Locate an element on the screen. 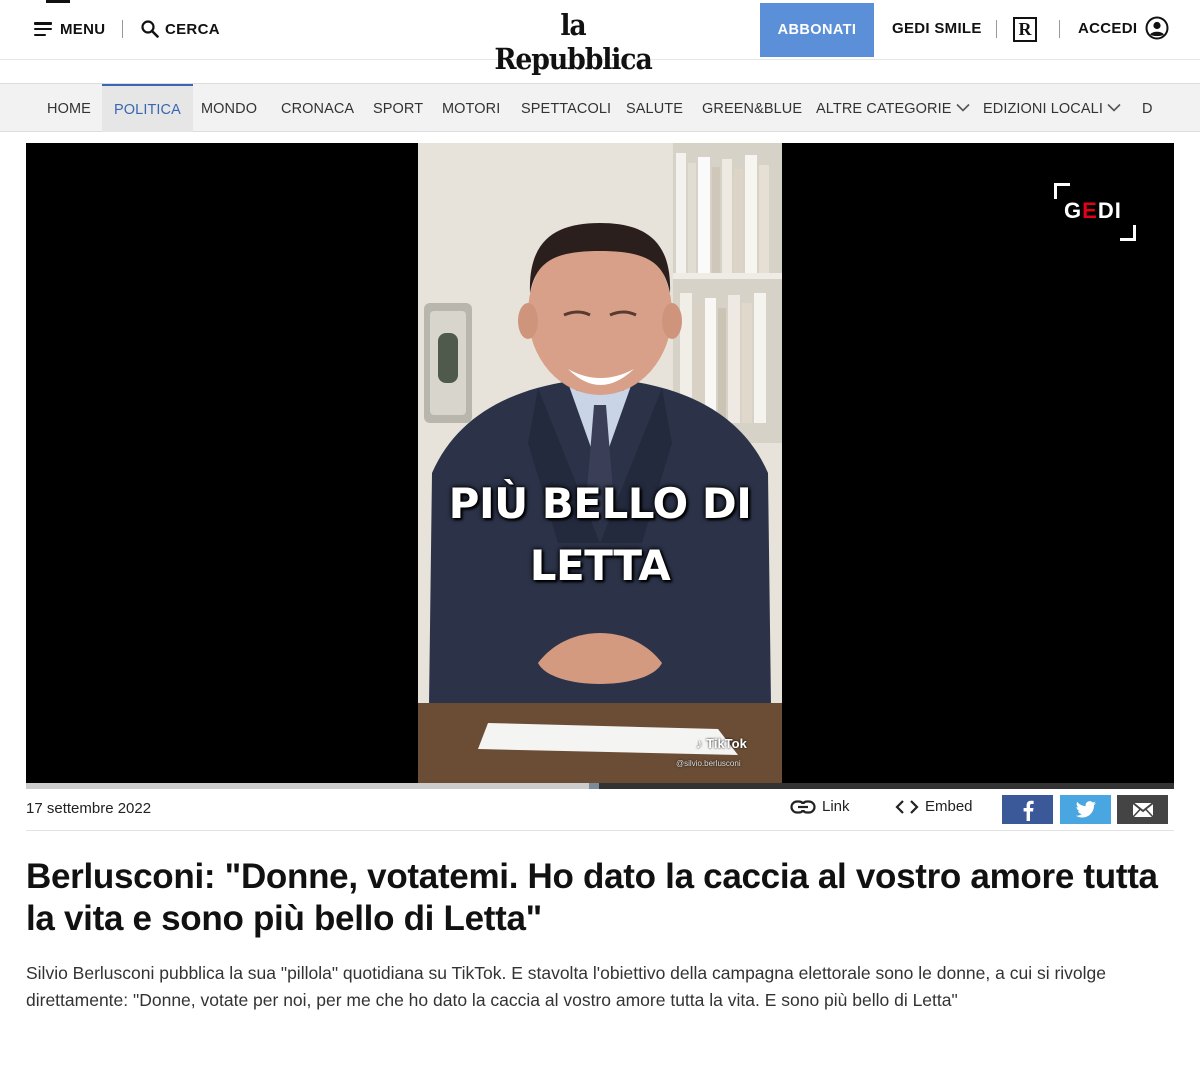 The width and height of the screenshot is (1200, 1071). video-progress-fill is located at coordinates (307, 786).